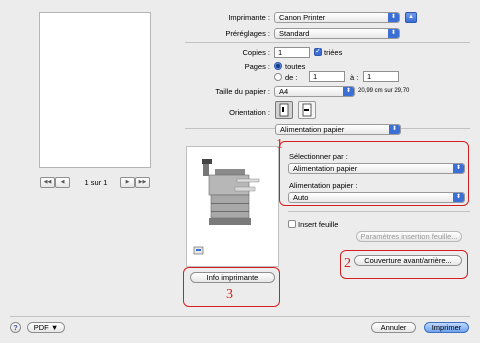  I want to click on collated-label: triées, so click(333, 52).